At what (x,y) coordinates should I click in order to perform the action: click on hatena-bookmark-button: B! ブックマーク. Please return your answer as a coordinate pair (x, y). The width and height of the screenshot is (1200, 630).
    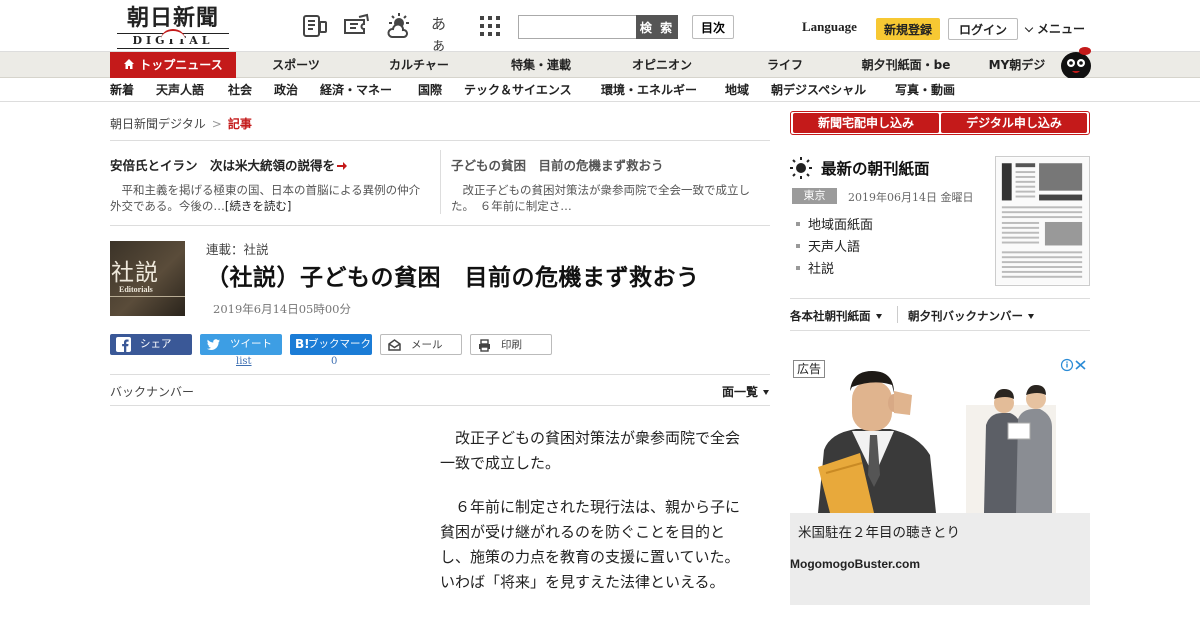
    Looking at the image, I should click on (331, 344).